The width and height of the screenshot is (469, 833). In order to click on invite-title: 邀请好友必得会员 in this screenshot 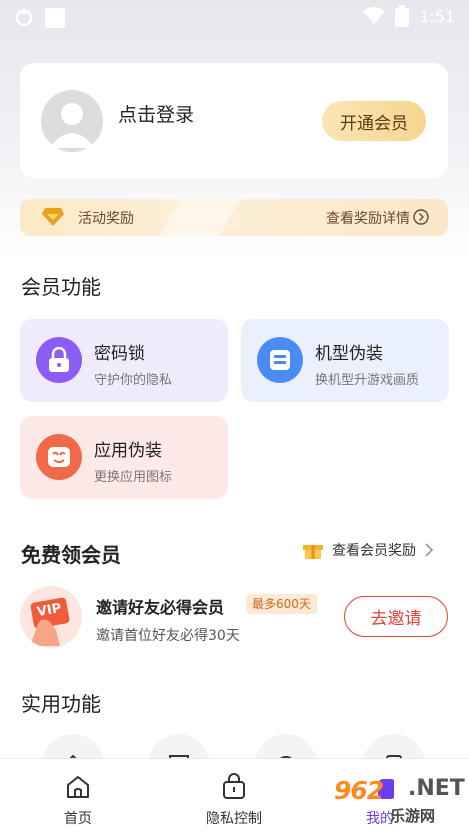, I will do `click(160, 607)`.